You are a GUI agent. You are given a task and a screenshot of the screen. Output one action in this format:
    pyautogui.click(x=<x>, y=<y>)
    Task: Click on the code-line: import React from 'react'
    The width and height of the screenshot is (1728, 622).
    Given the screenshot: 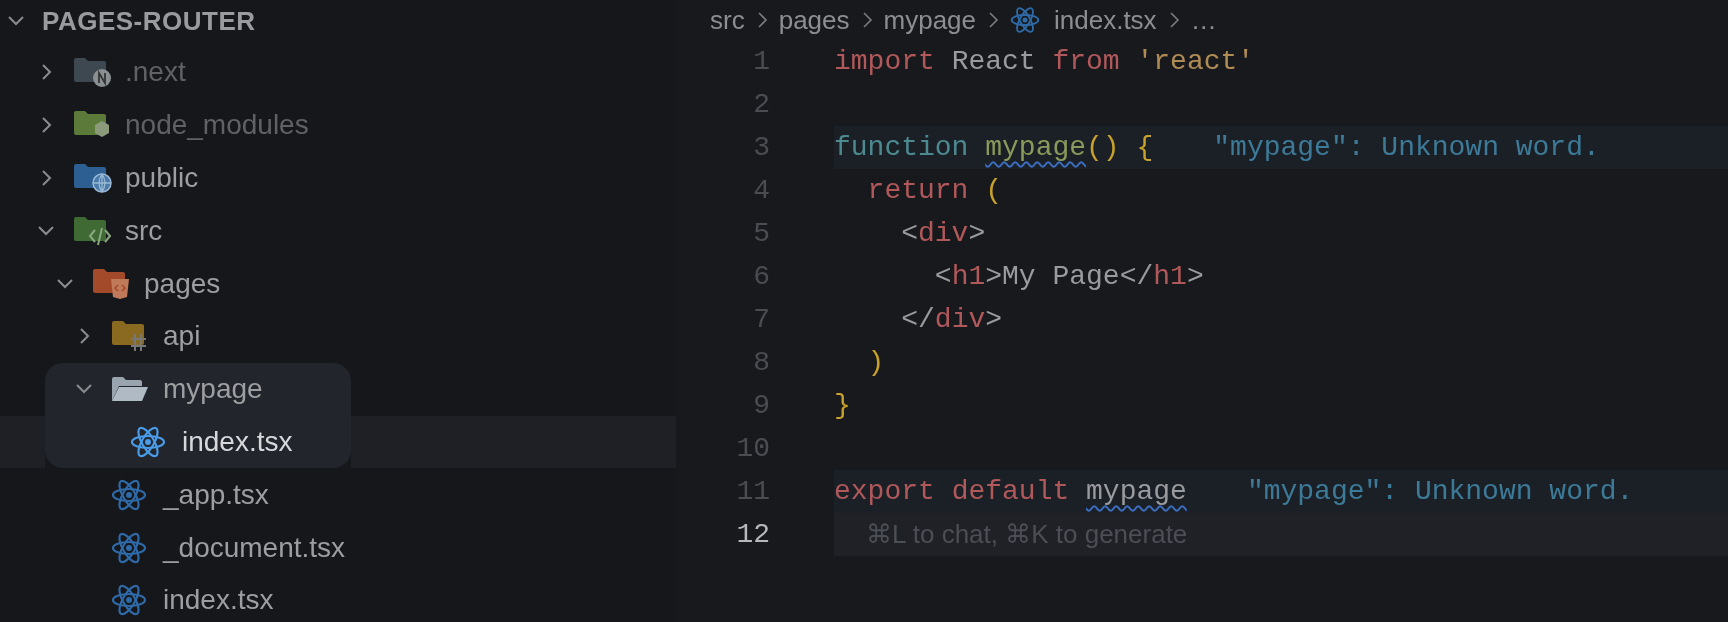 What is the action you would take?
    pyautogui.click(x=1044, y=61)
    